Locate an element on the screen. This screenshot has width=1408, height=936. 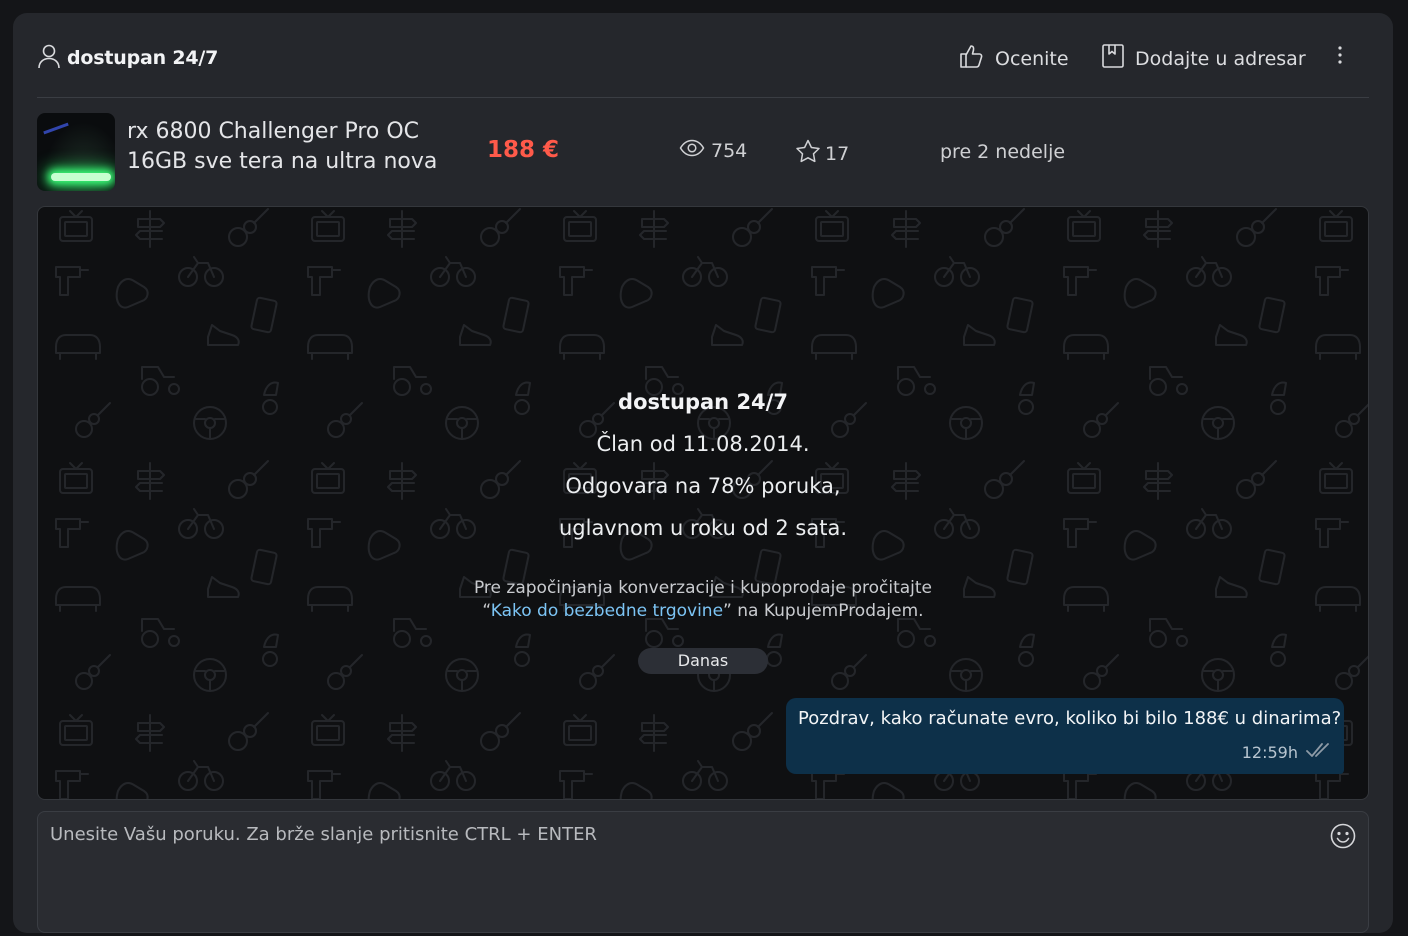
more-vertical-icon is located at coordinates (1340, 57).